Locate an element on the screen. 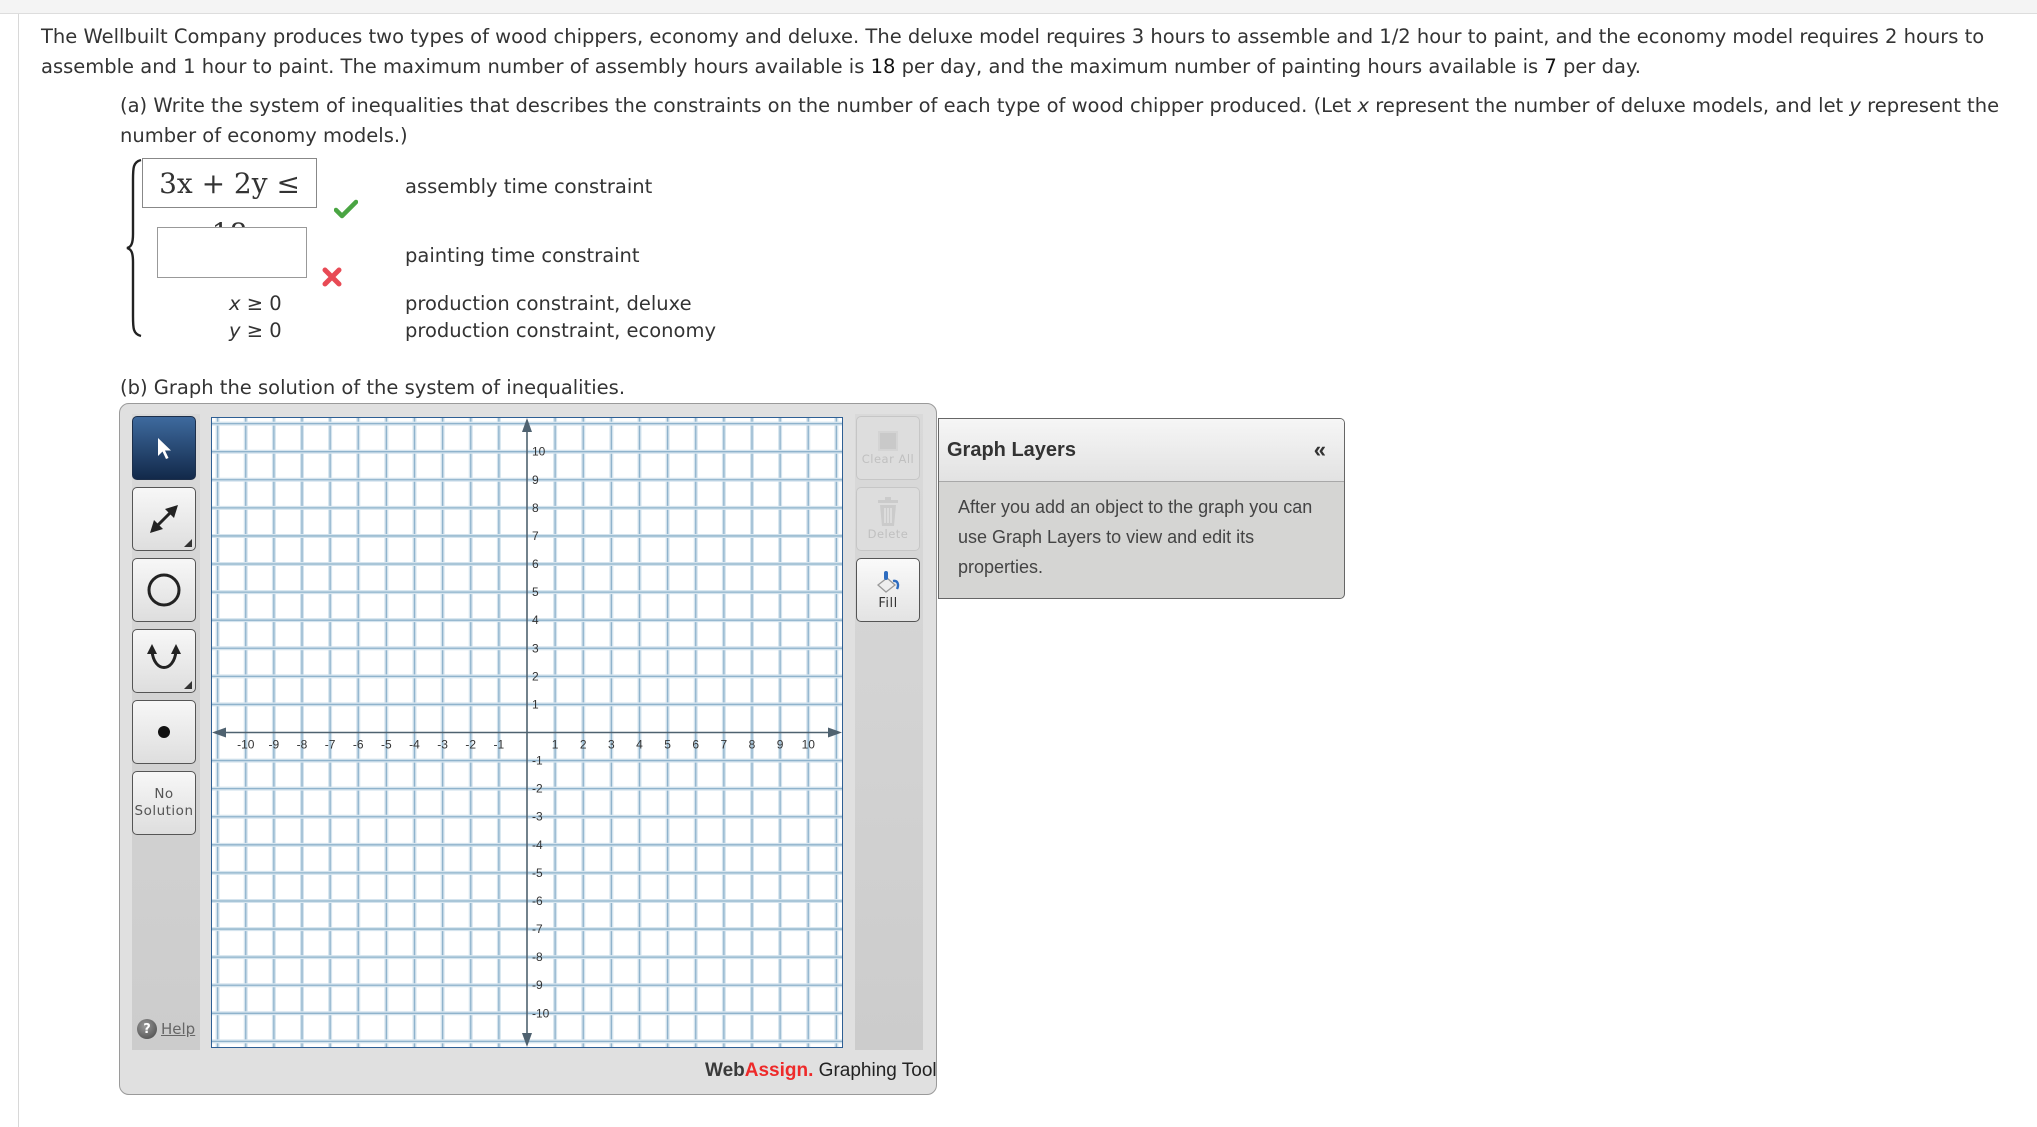  select-tool-button is located at coordinates (164, 448).